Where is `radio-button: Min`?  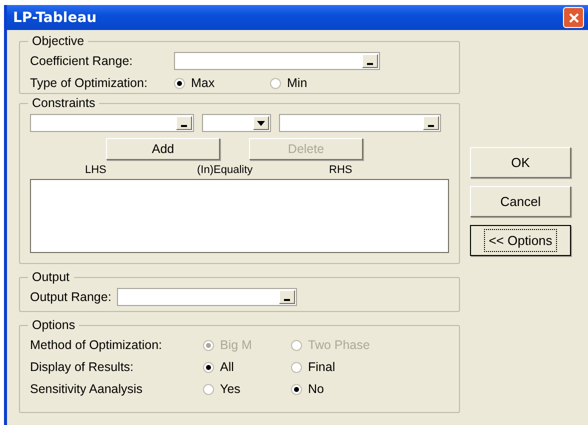 radio-button: Min is located at coordinates (318, 83).